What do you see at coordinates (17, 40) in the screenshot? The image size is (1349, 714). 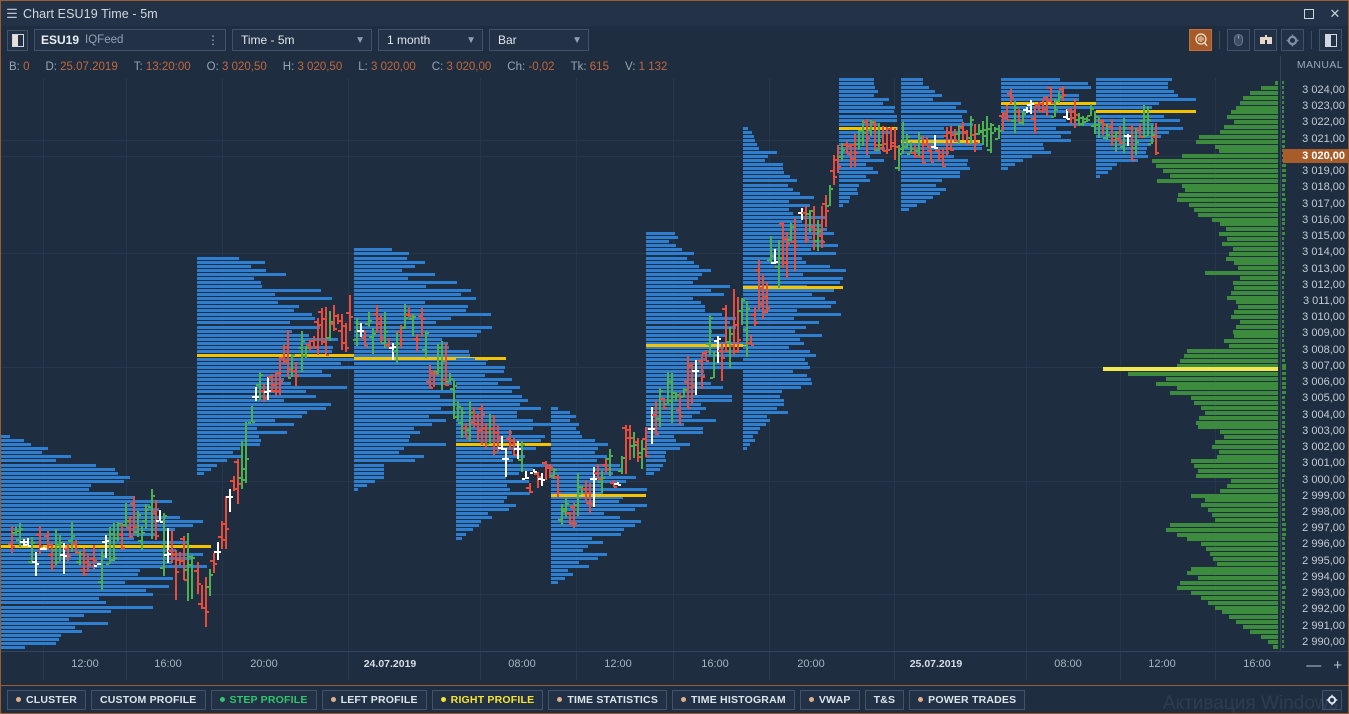 I see `panel-toggle-button` at bounding box center [17, 40].